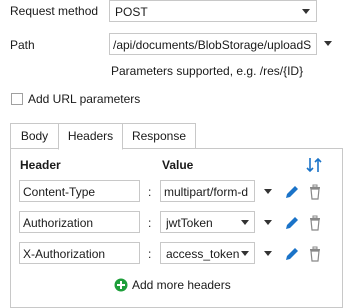  Describe the element at coordinates (121, 285) in the screenshot. I see `plus-circle-icon` at that location.